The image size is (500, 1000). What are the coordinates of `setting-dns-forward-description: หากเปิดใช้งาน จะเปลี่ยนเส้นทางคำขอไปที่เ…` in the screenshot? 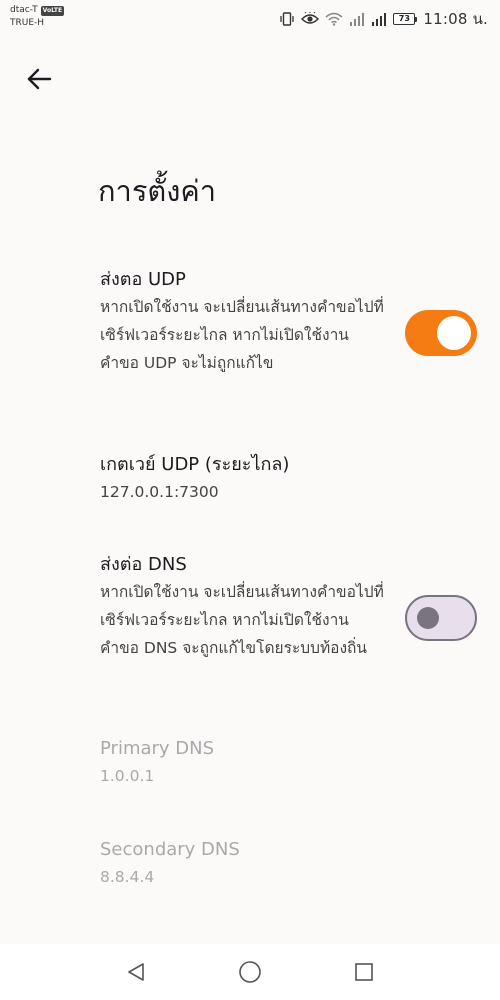 It's located at (242, 620).